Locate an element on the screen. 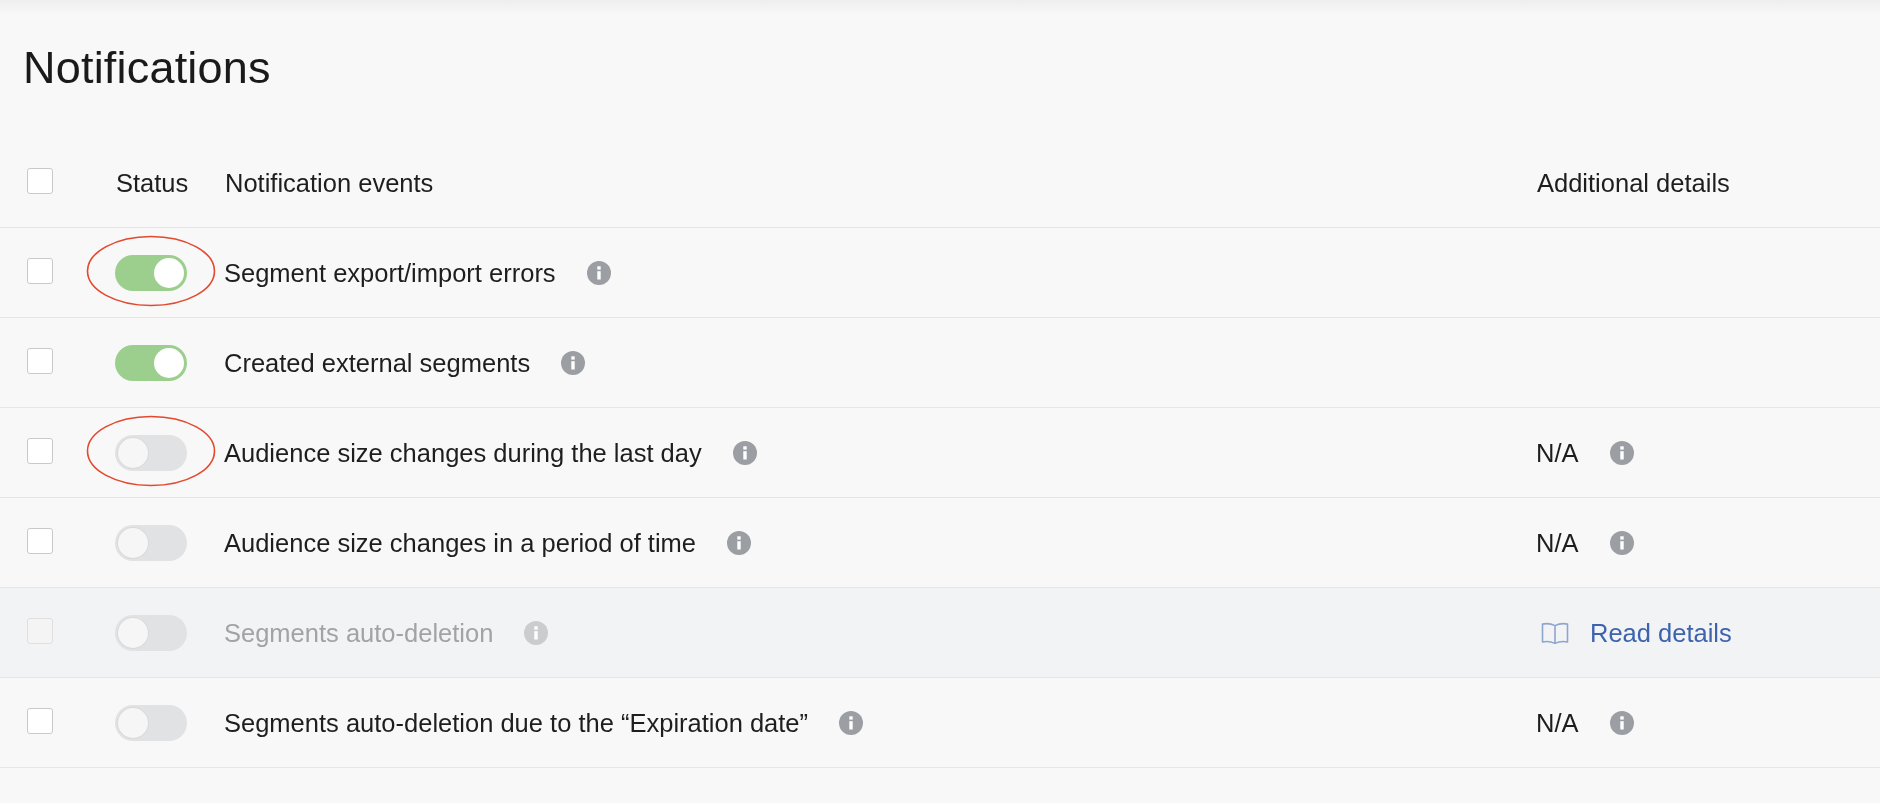 The height and width of the screenshot is (803, 1880). event-name: Segment export/import errors is located at coordinates (390, 272).